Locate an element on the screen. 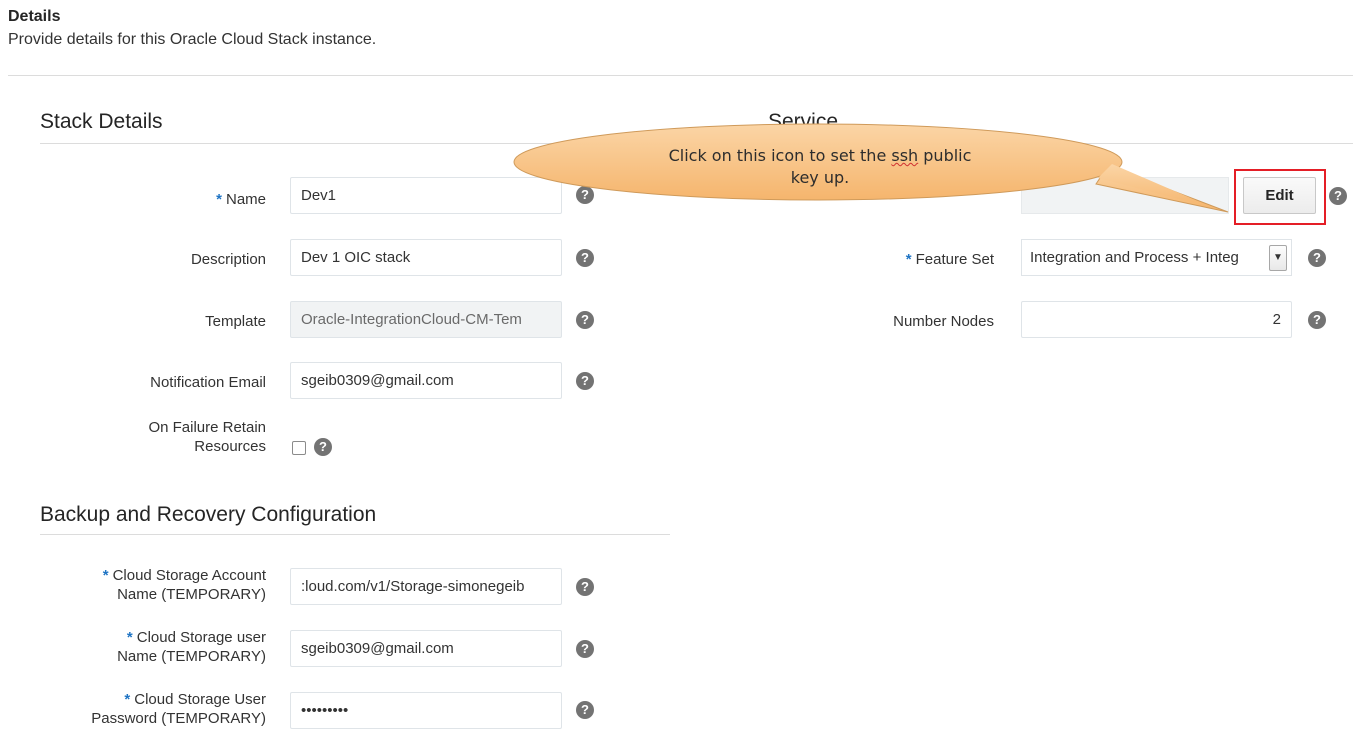 The image size is (1353, 729). description-help-icon: ? is located at coordinates (585, 258).